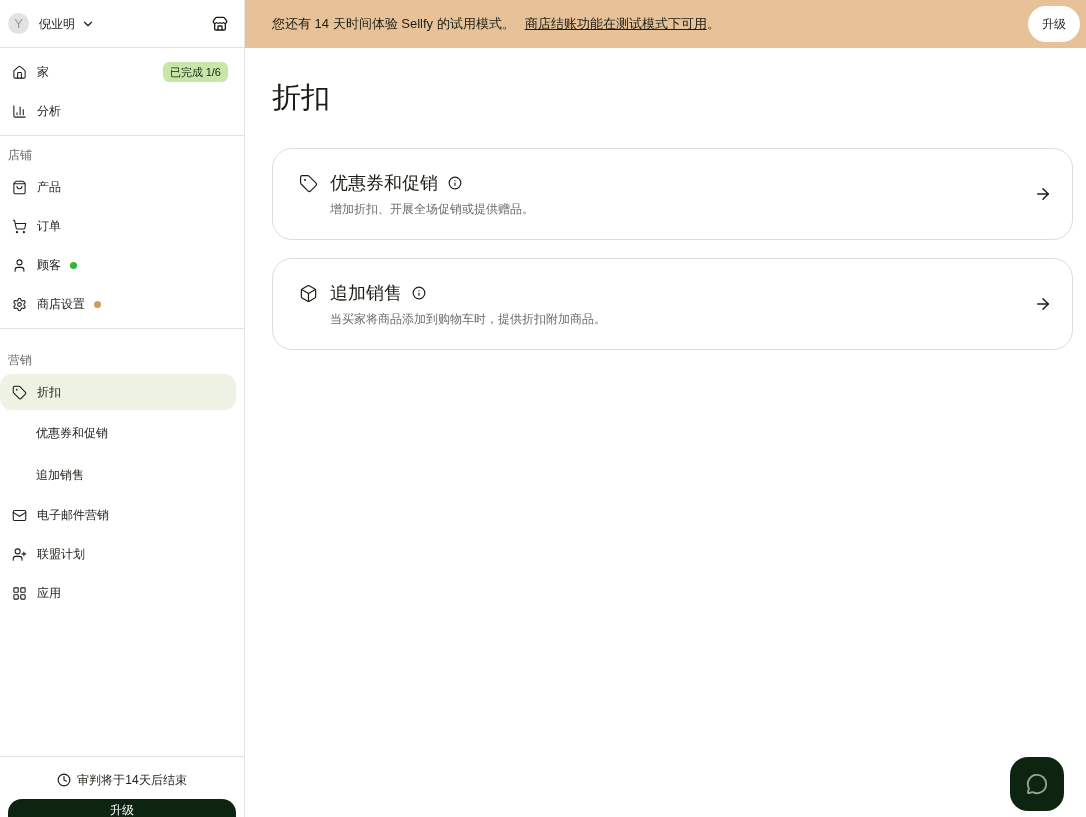 The height and width of the screenshot is (817, 1086). What do you see at coordinates (61, 554) in the screenshot?
I see `nav-label: 联盟计划` at bounding box center [61, 554].